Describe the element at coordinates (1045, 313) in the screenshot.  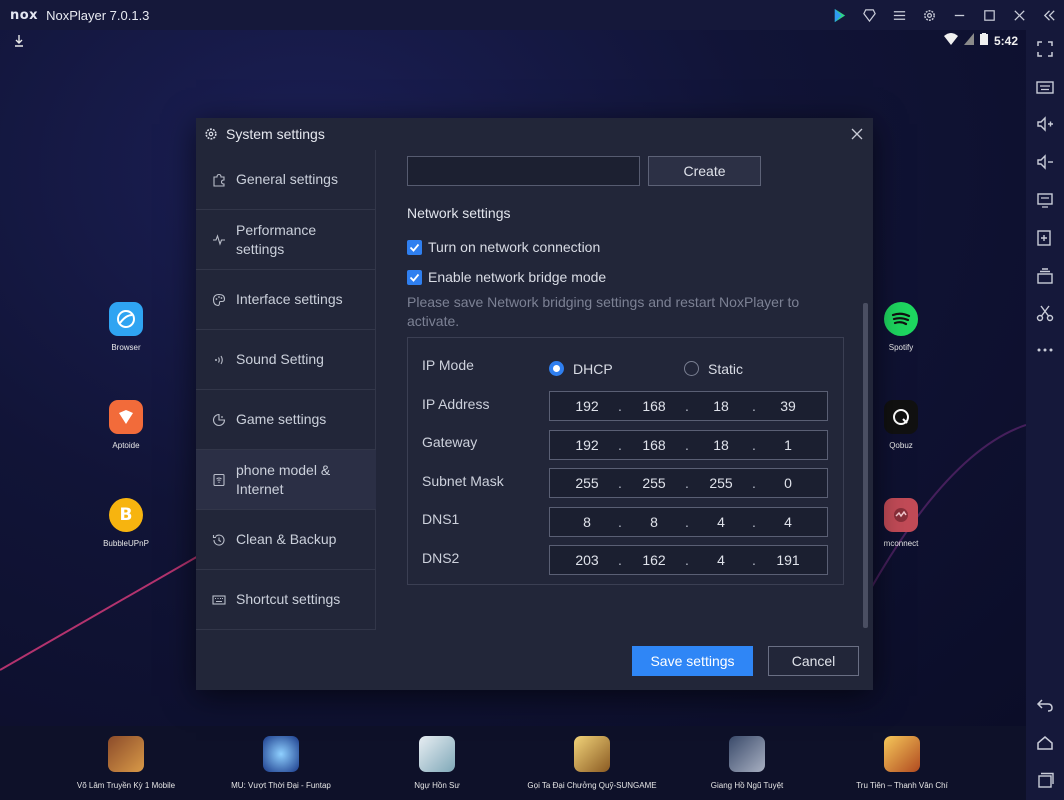
I see `scissors-icon` at that location.